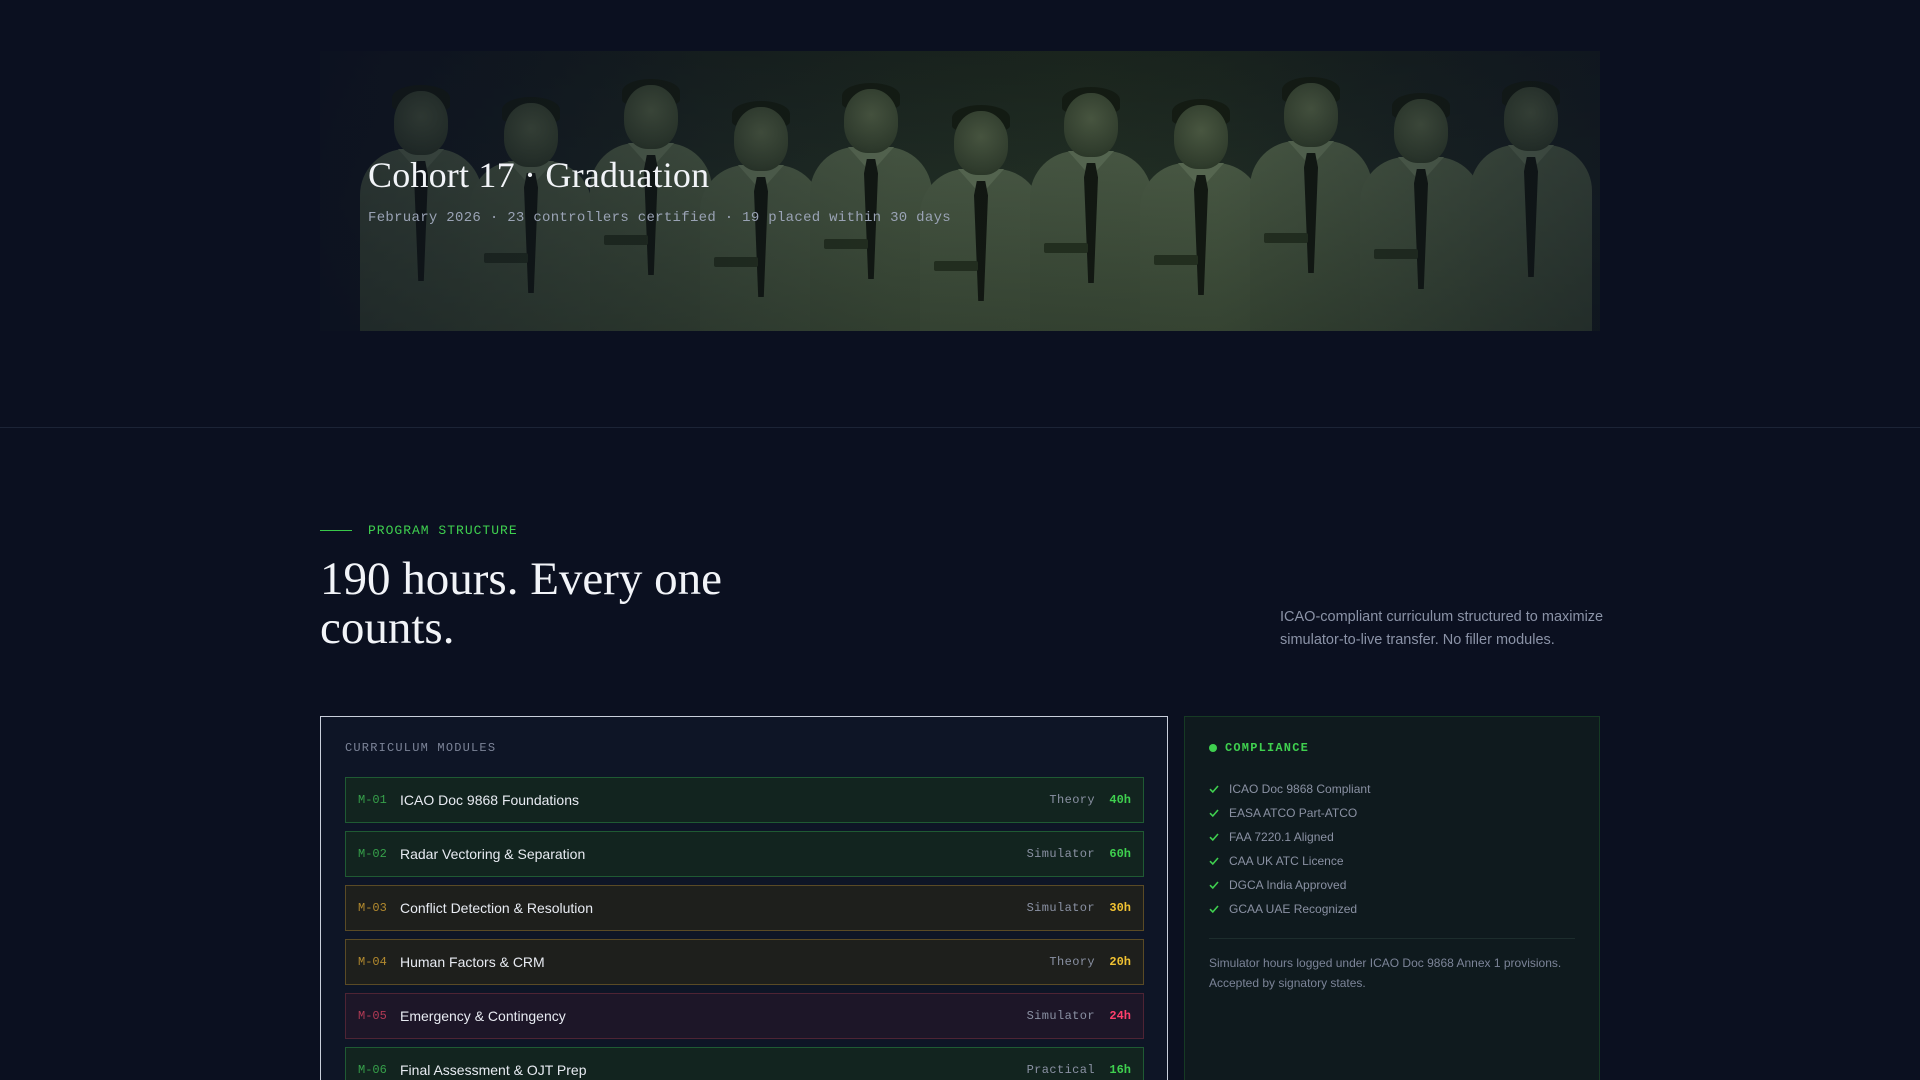 Image resolution: width=1920 pixels, height=1080 pixels. What do you see at coordinates (493, 1070) in the screenshot?
I see `module-title: Final Assessment & OJT Prep` at bounding box center [493, 1070].